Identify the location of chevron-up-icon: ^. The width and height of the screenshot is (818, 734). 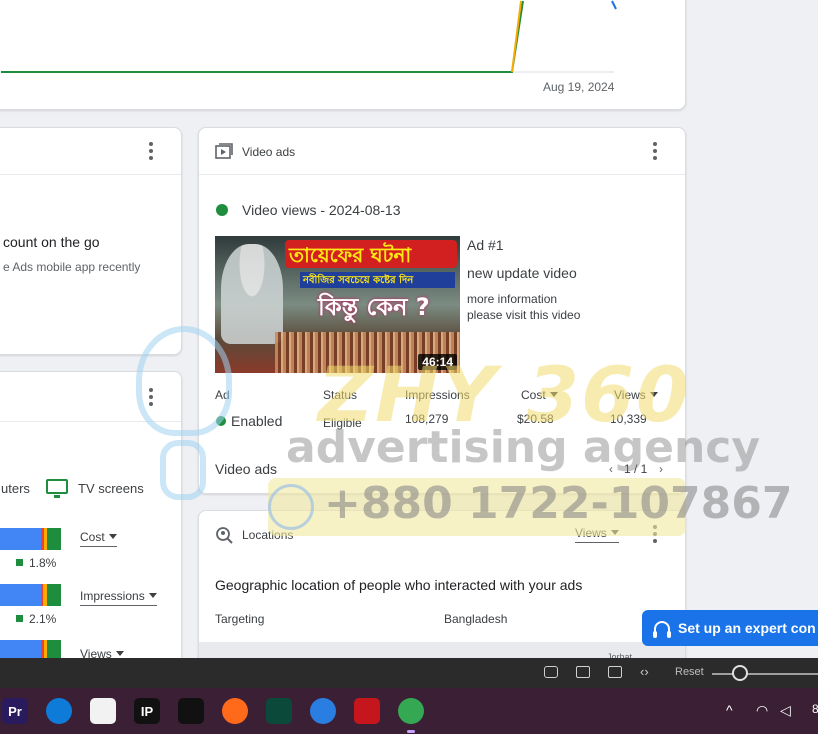
(729, 710).